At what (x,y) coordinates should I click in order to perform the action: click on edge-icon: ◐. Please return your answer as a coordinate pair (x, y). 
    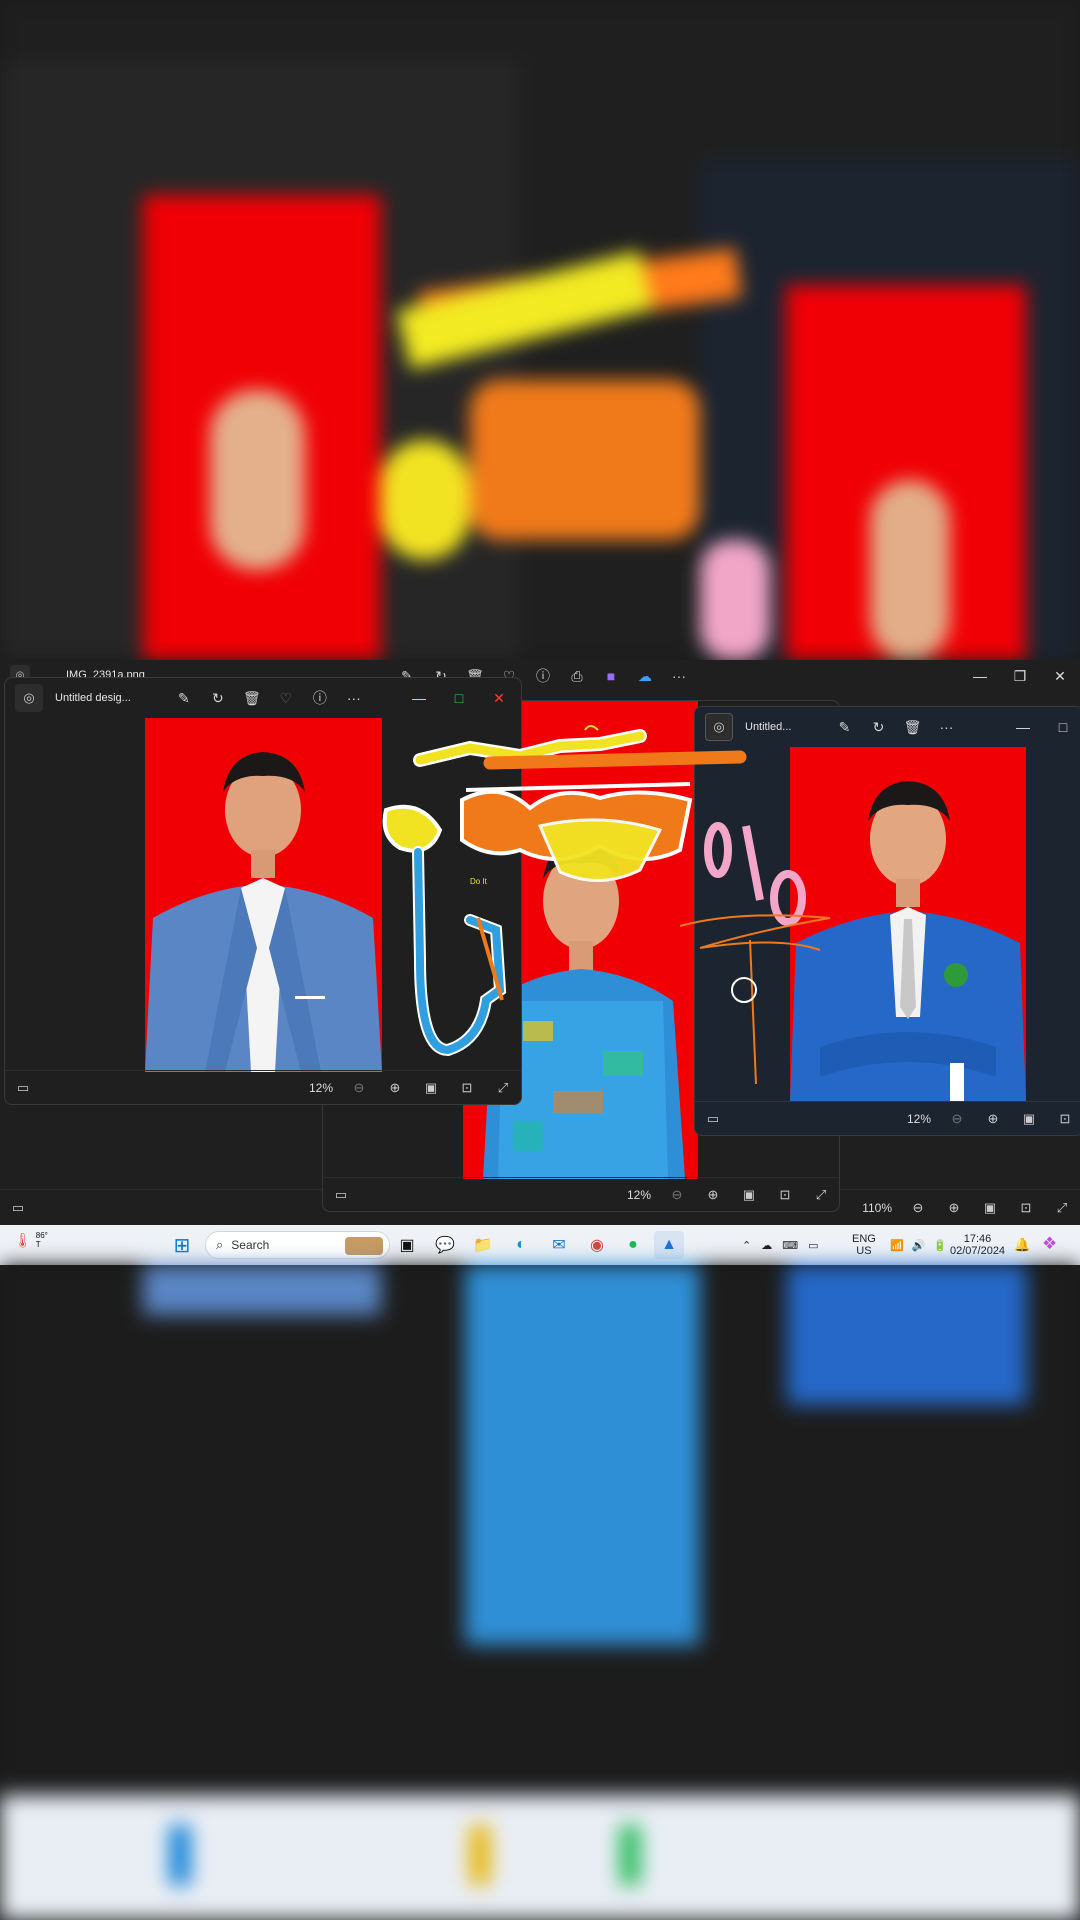
    Looking at the image, I should click on (521, 1245).